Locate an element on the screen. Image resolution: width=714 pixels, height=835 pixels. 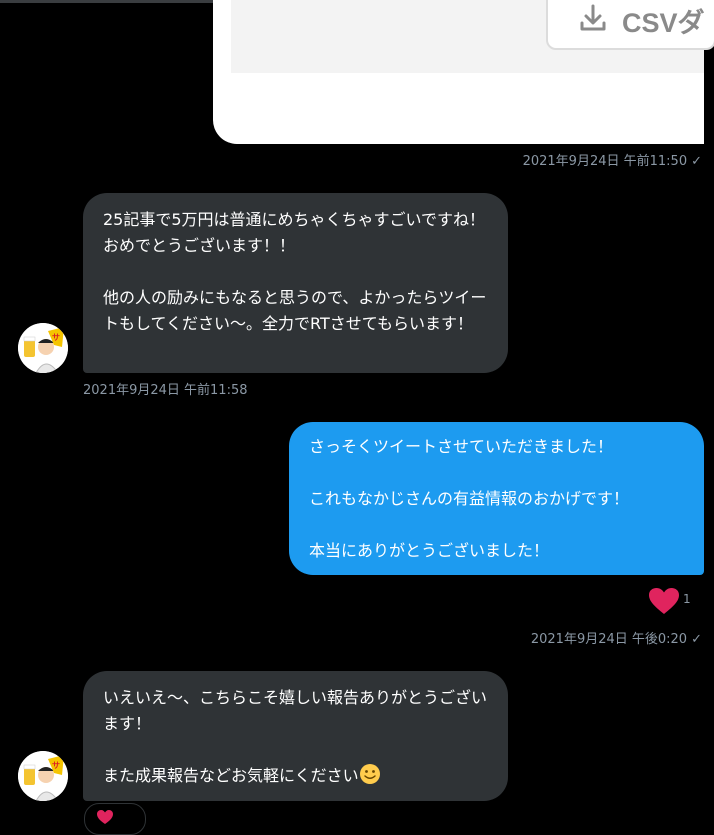
message-paragraph: さっそくツイートさせていただきました！ is located at coordinates (461, 446).